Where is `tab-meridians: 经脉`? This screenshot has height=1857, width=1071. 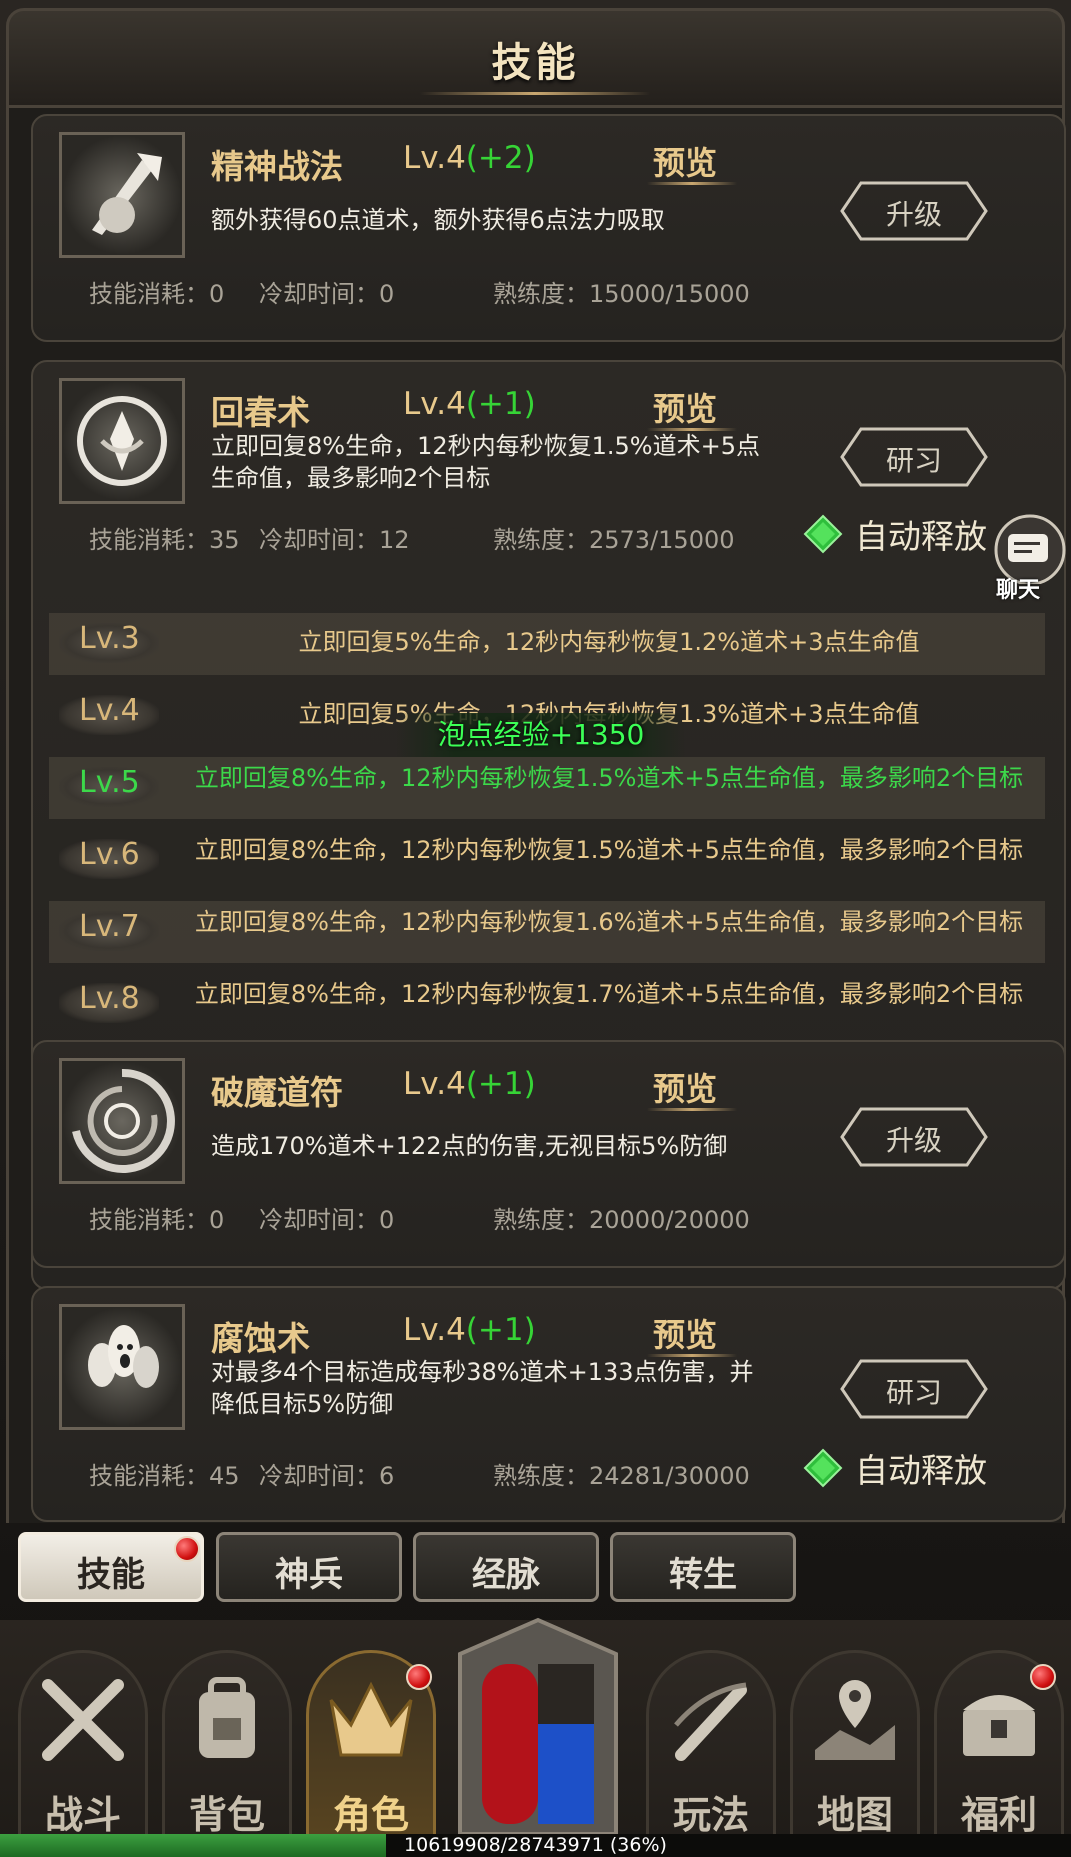
tab-meridians: 经脉 is located at coordinates (506, 1567).